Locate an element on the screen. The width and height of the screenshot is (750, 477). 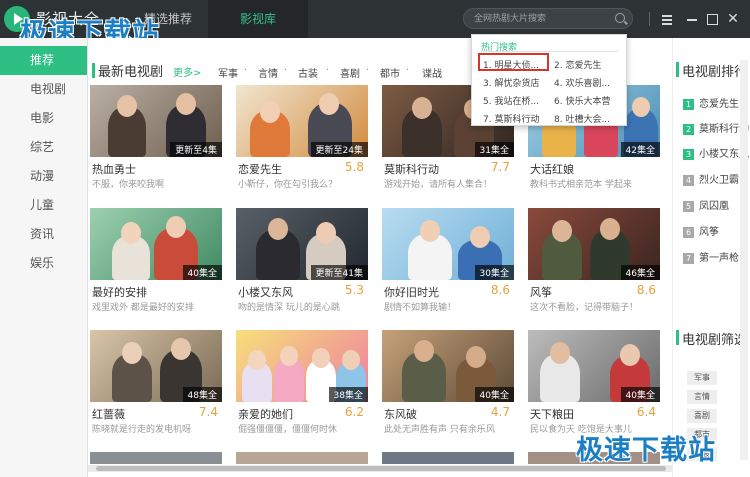
card-title: 热血勇士 is located at coordinates (114, 169).